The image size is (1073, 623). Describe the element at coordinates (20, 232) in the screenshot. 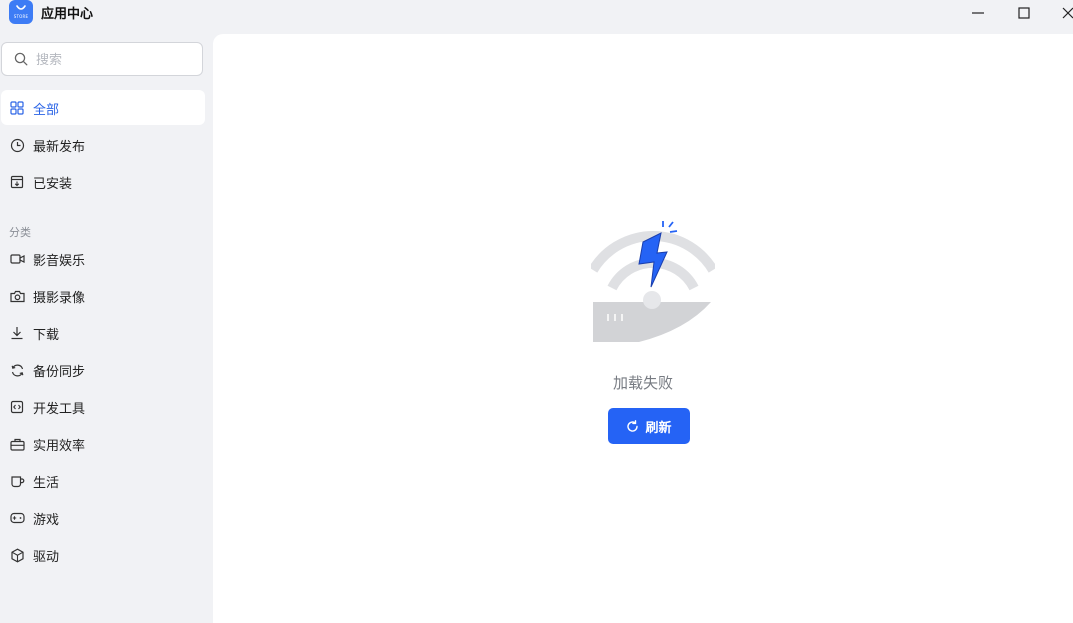

I see `category-heading: 分类` at that location.